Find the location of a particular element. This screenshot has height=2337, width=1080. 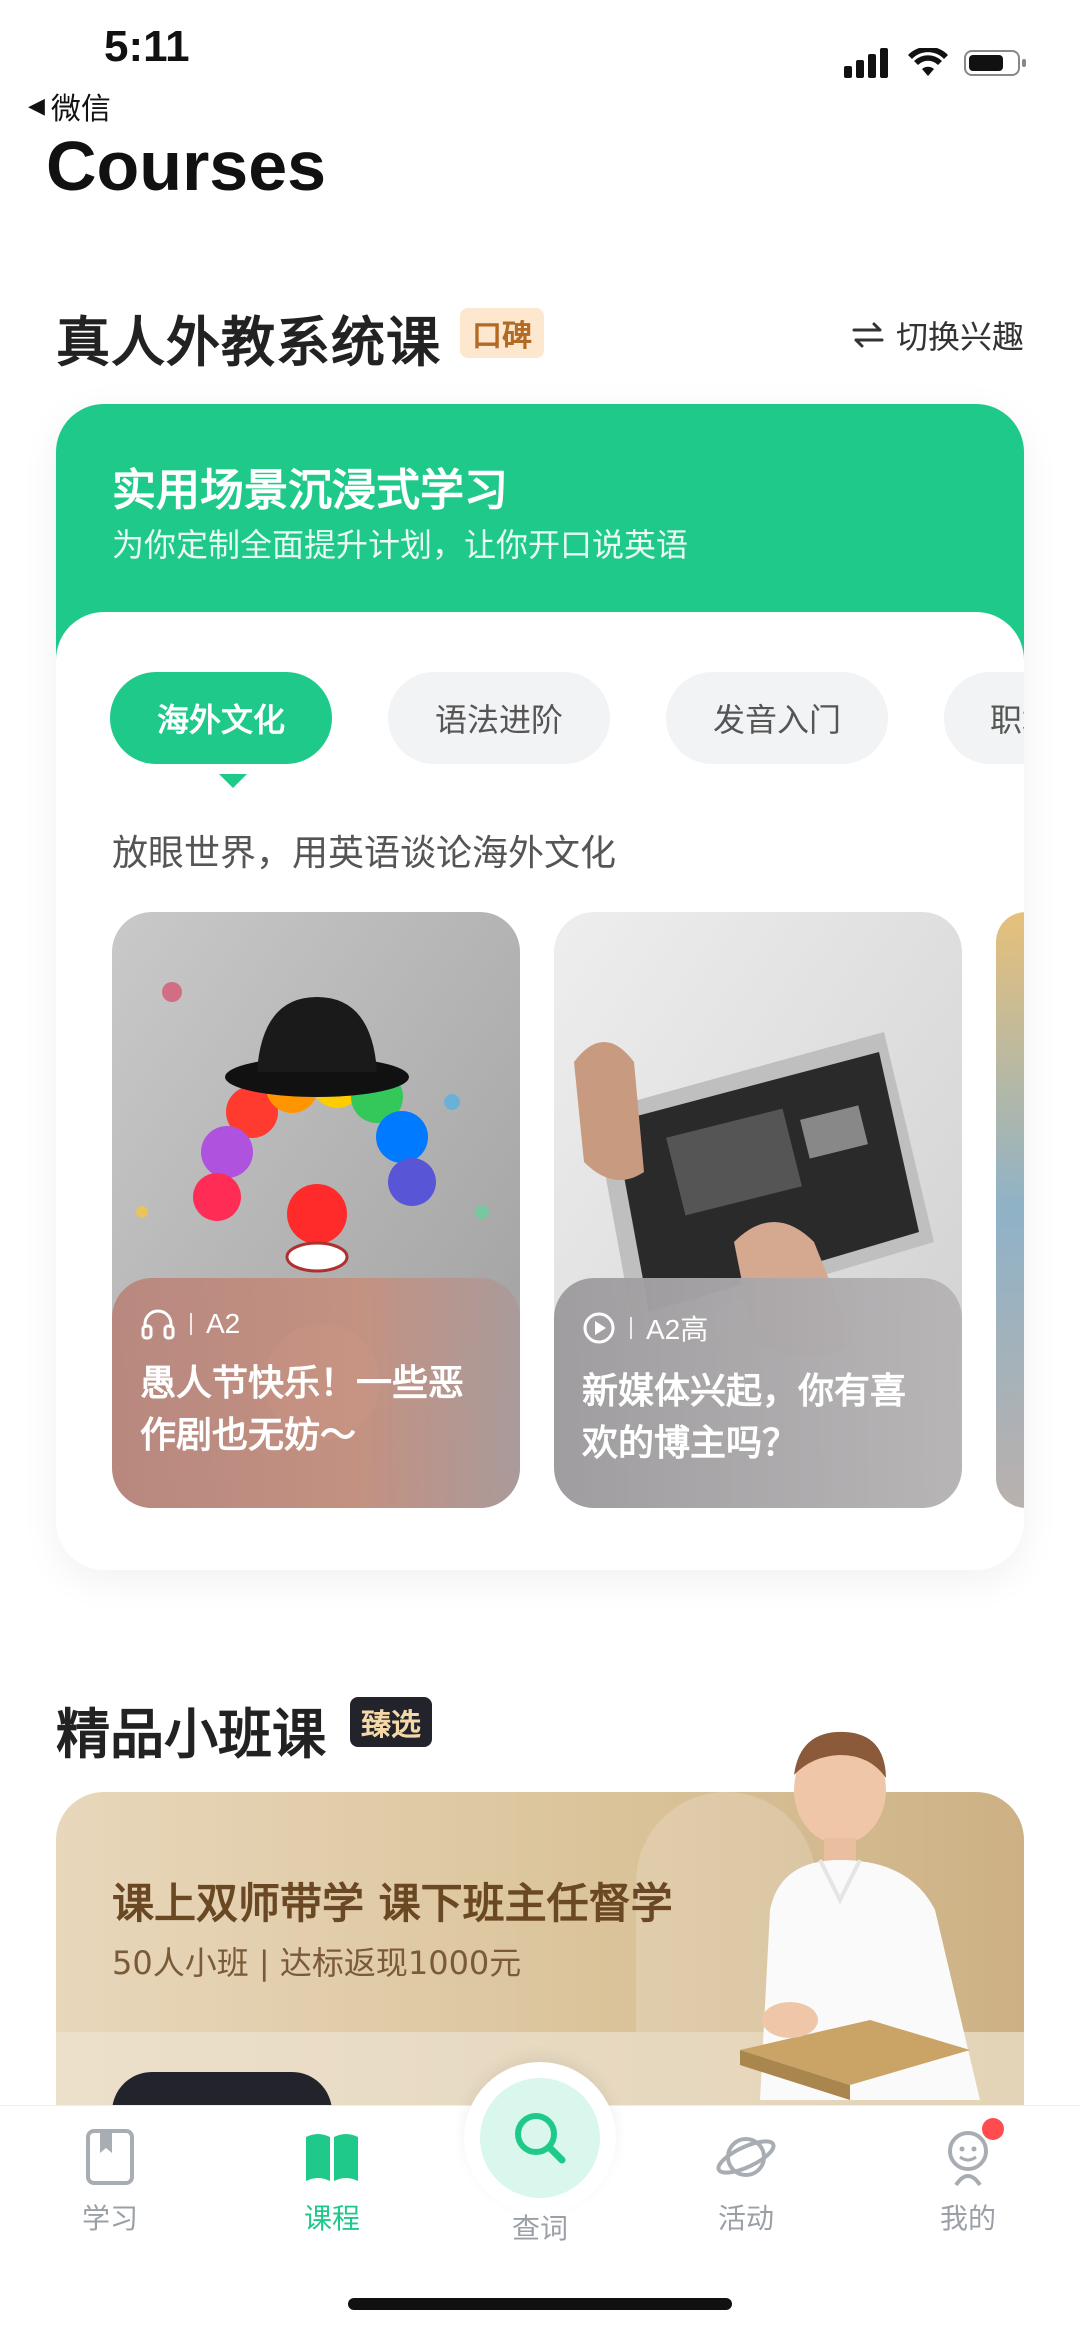

lesson-level: A2高 is located at coordinates (677, 1329).